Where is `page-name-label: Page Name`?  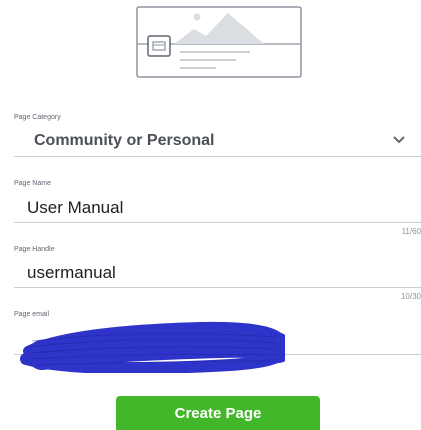 page-name-label: Page Name is located at coordinates (32, 183).